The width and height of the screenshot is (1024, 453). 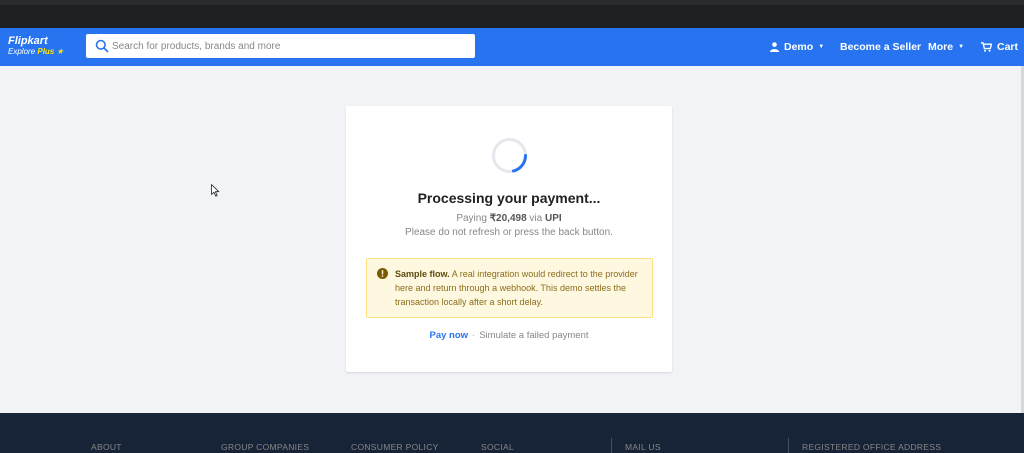 I want to click on payment-amount: ₹20,498, so click(x=508, y=218).